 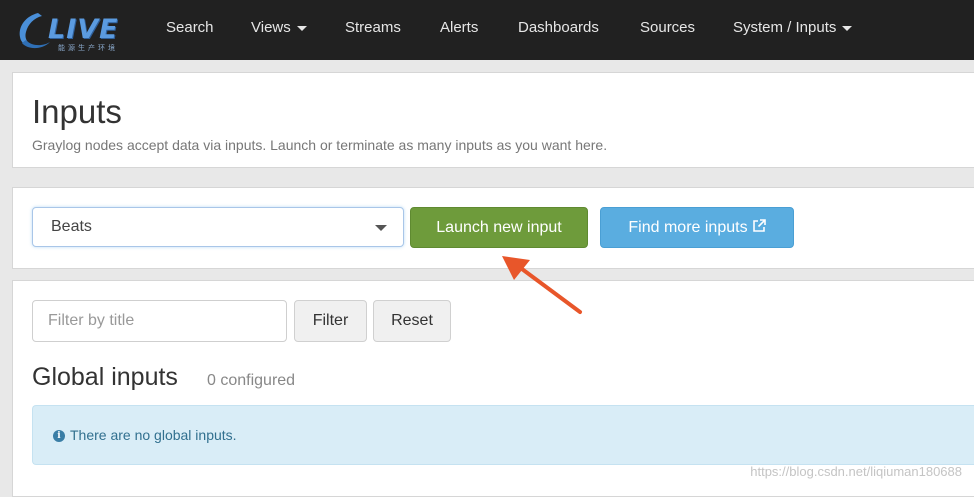 I want to click on nav-system-inputs: System / Inputs, so click(x=793, y=28).